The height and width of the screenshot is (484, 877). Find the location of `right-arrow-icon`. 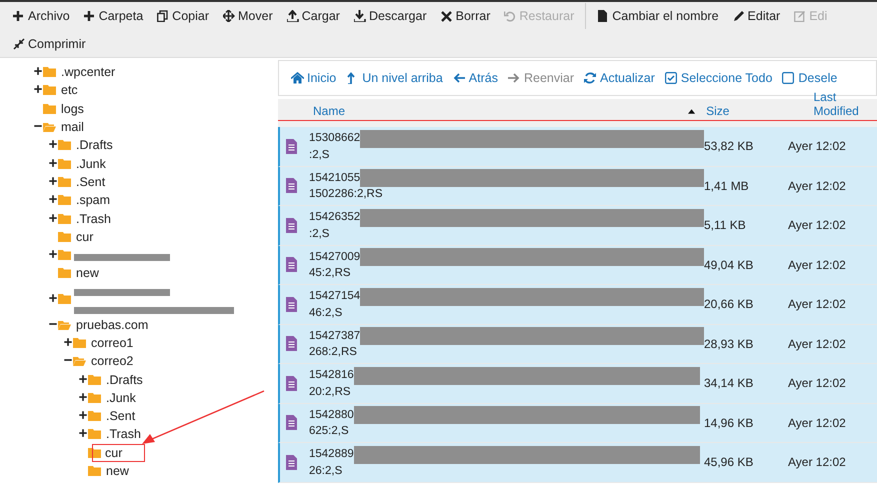

right-arrow-icon is located at coordinates (514, 78).